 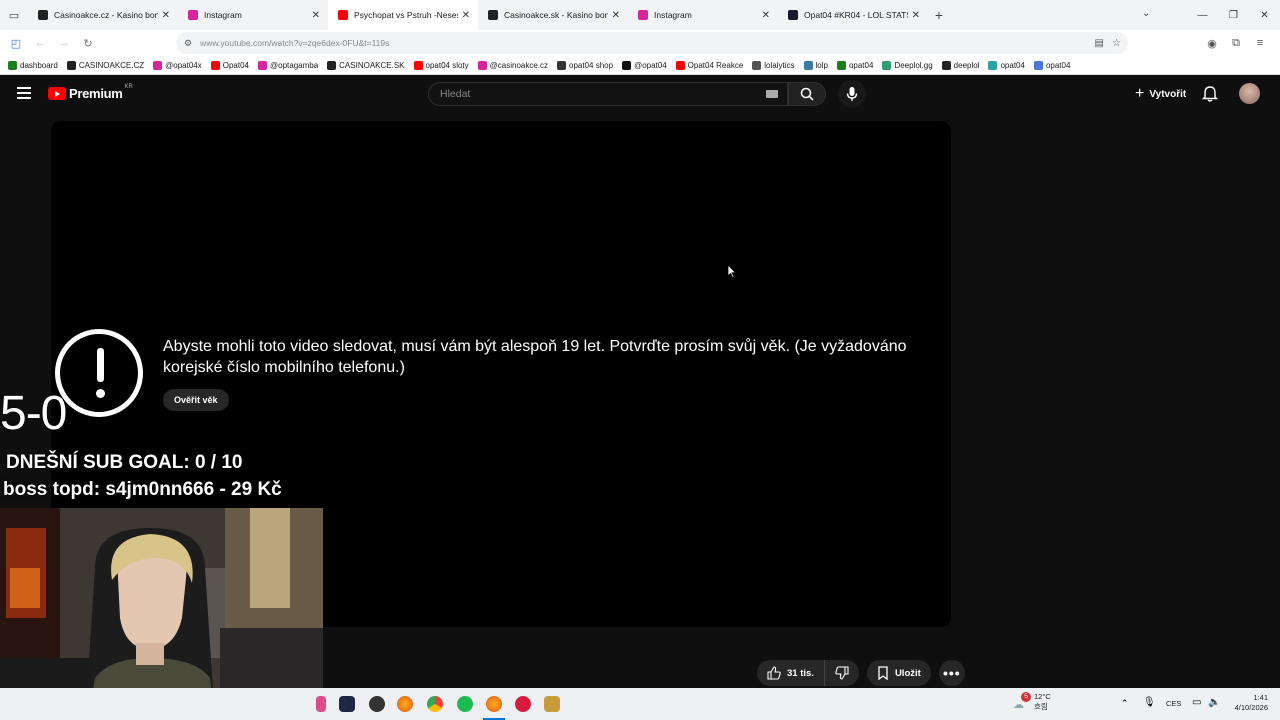 I want to click on weather-widget: 5 ☁ 12°C 흐림, so click(x=1032, y=702).